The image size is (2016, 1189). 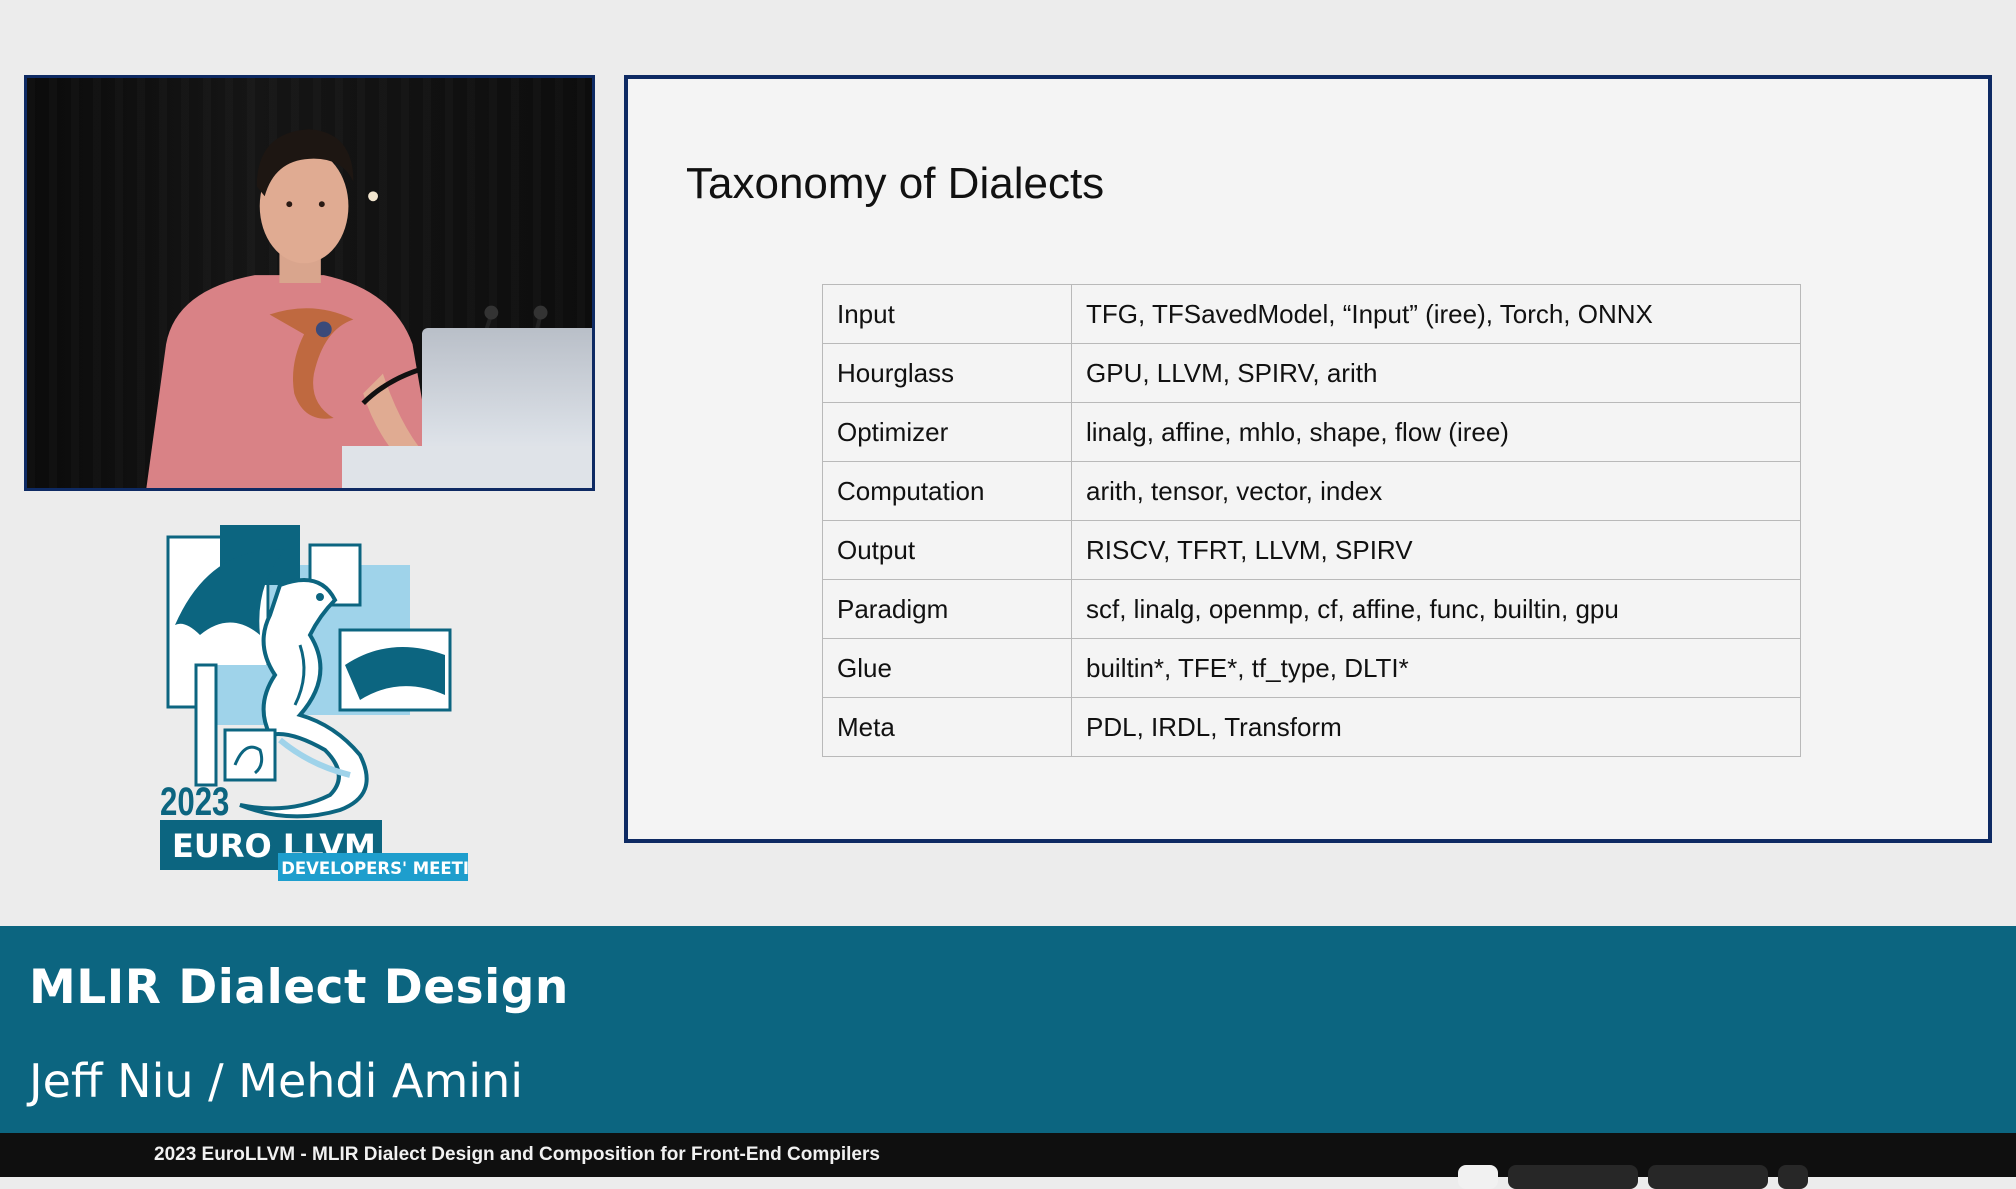 What do you see at coordinates (947, 491) in the screenshot?
I see `category-cell: Computation` at bounding box center [947, 491].